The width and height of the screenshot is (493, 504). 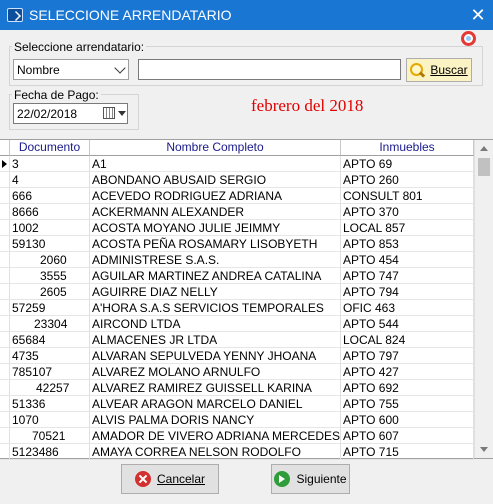 I want to click on cell-nombre: ALVIS PALMA DORIS NANCY, so click(x=215, y=420).